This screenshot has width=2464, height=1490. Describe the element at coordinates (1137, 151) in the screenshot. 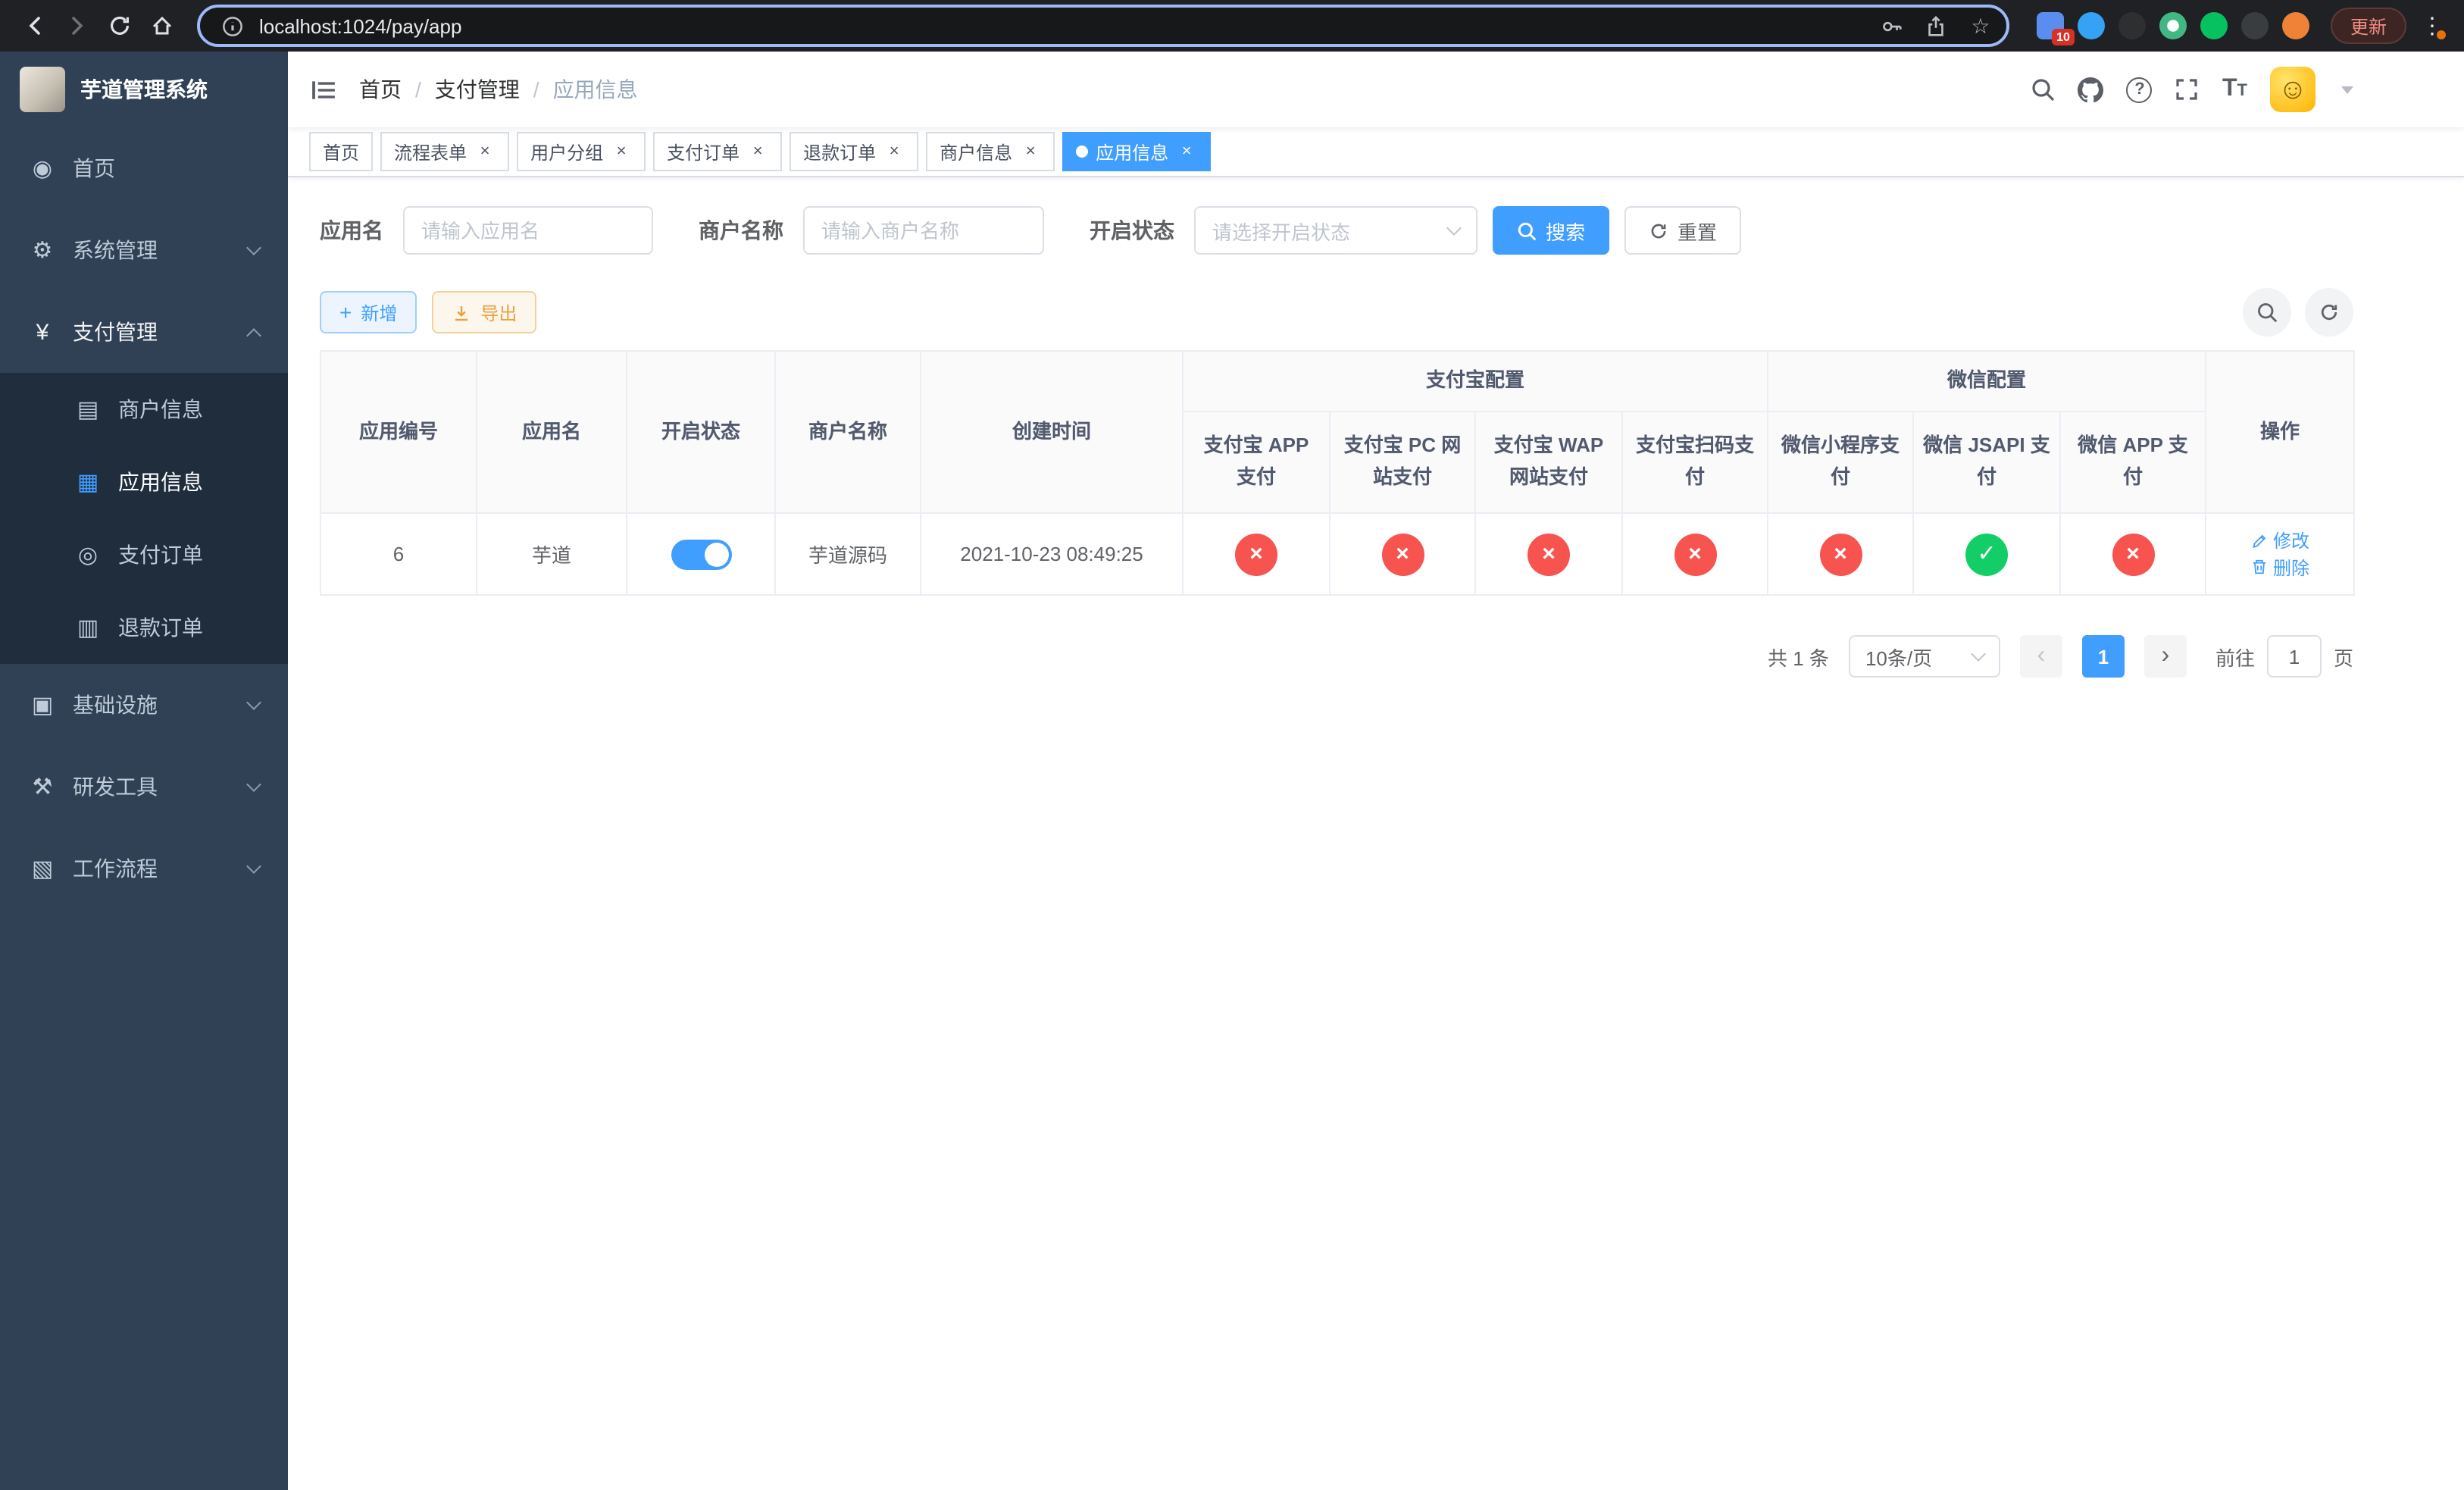

I see `tab-app-info: 应用信息 ×` at that location.